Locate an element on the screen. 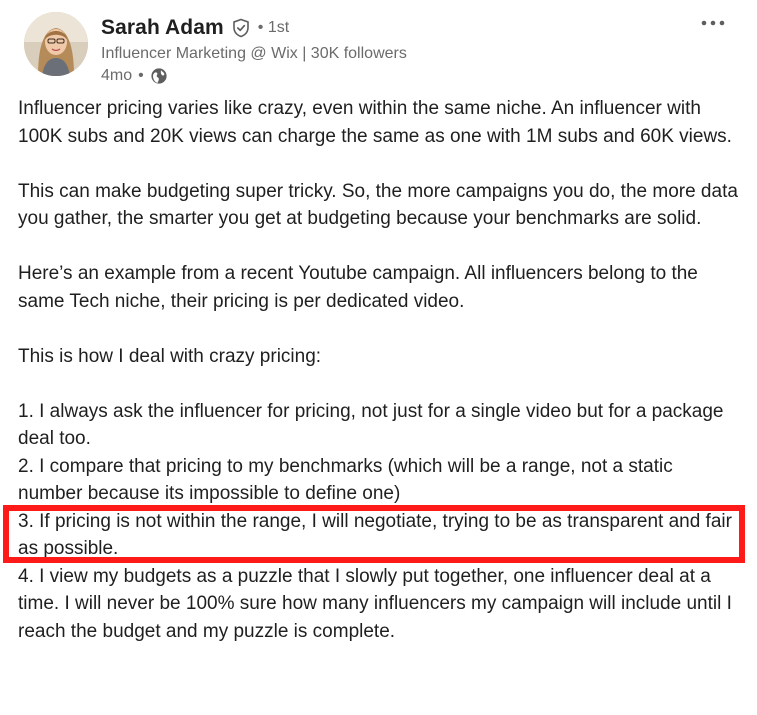  avatar is located at coordinates (56, 44).